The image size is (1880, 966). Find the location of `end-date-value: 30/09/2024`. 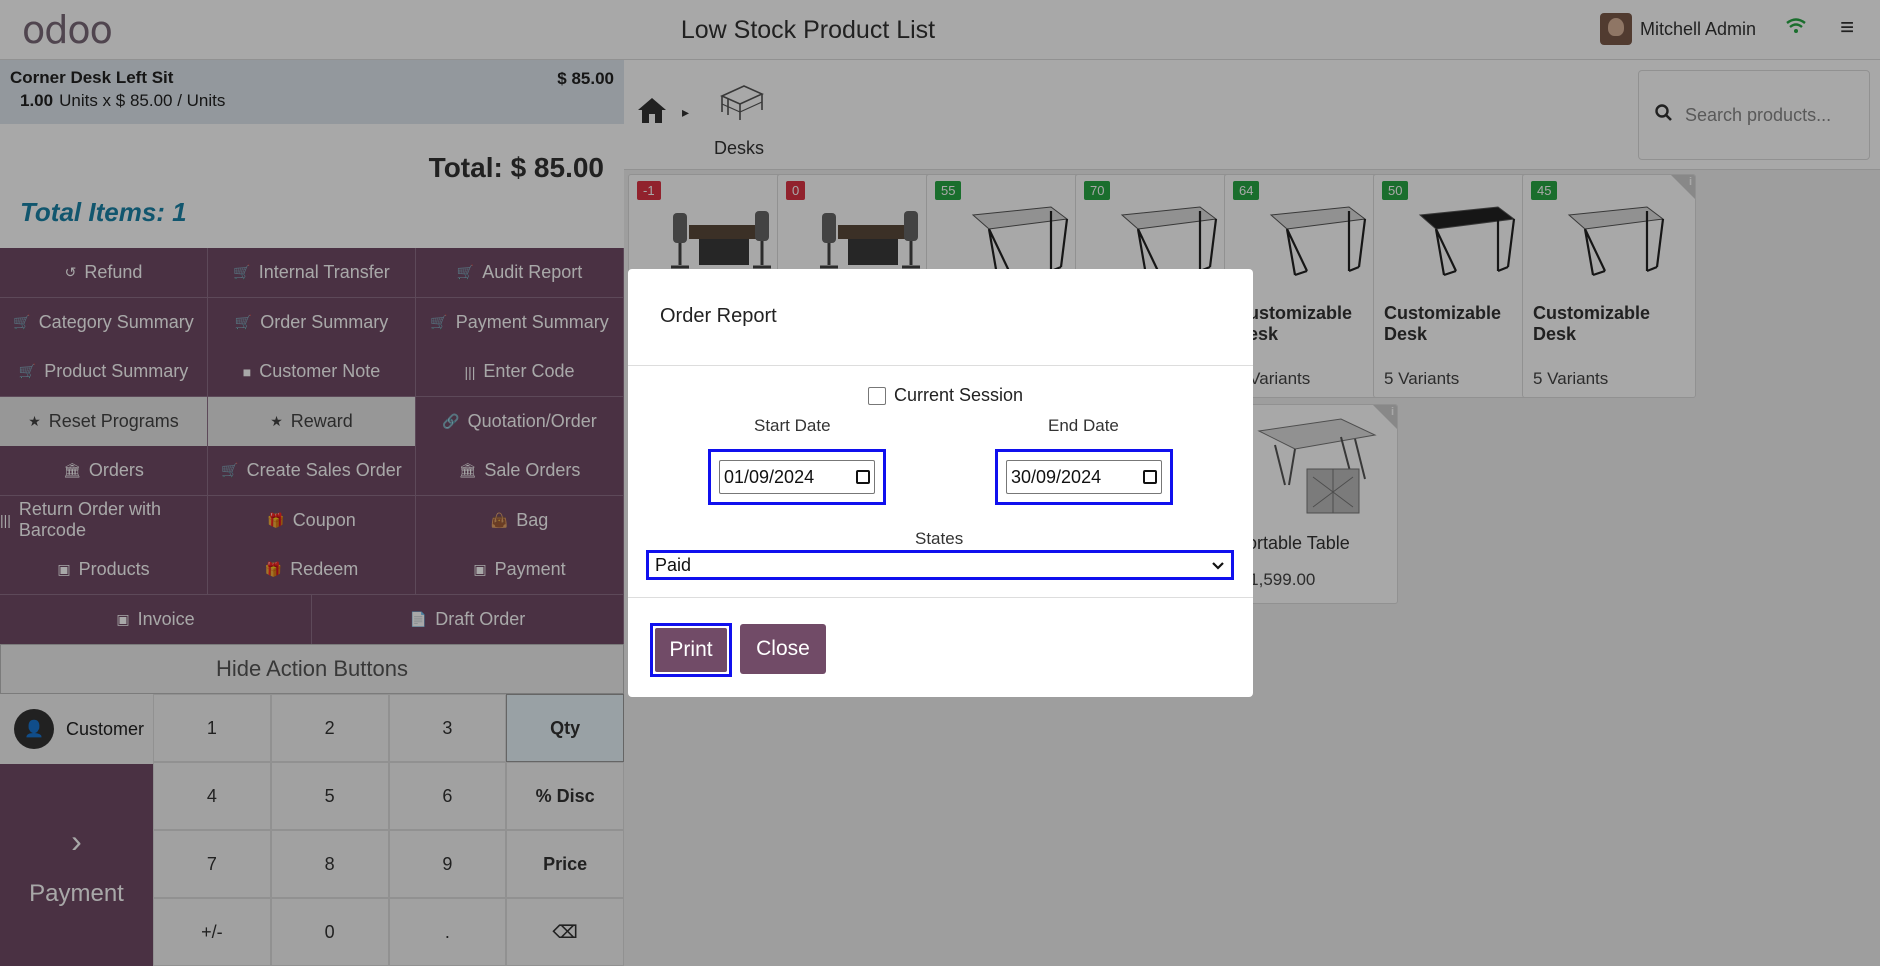

end-date-value: 30/09/2024 is located at coordinates (1056, 476).